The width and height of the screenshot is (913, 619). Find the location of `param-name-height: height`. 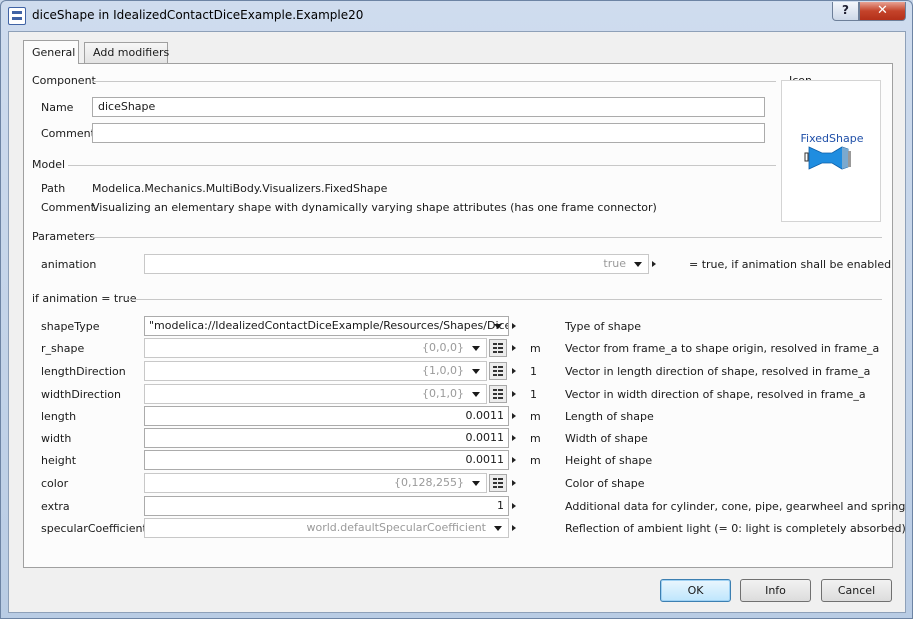

param-name-height: height is located at coordinates (59, 460).